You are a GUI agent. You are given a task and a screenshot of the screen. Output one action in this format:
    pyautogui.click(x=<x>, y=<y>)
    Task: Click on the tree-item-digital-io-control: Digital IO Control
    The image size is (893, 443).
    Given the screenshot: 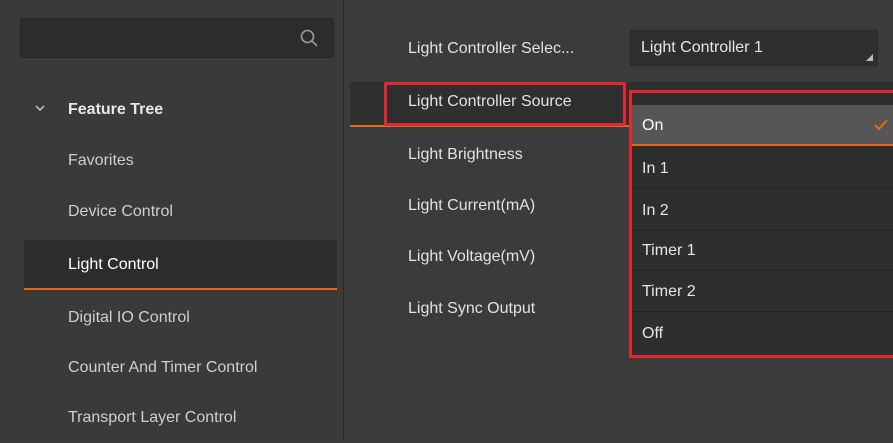 What is the action you would take?
    pyautogui.click(x=180, y=318)
    